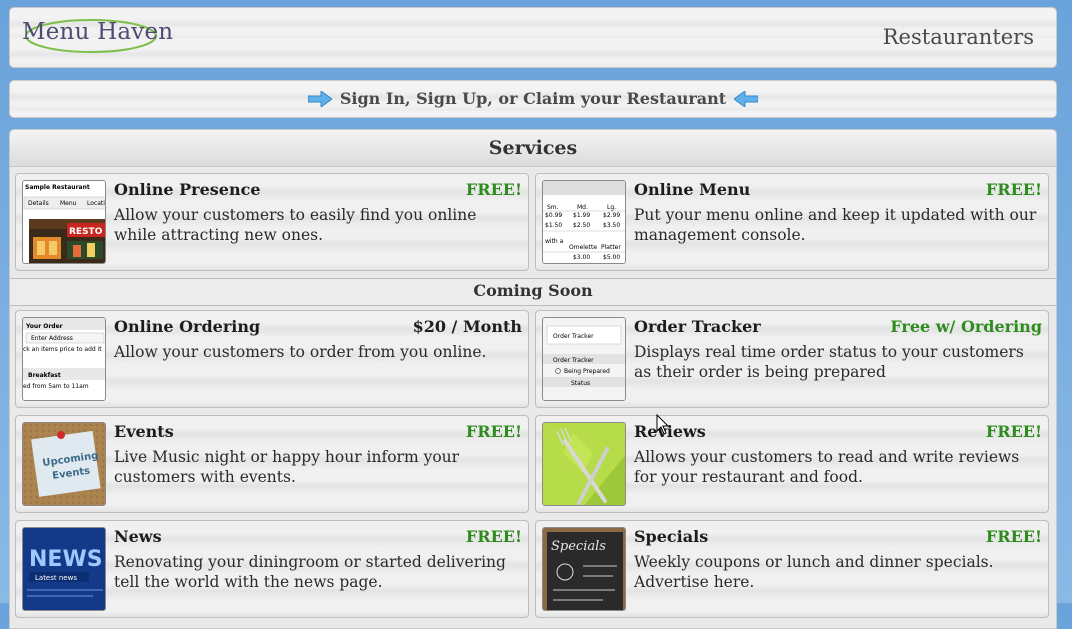 This screenshot has height=629, width=1072. Describe the element at coordinates (52, 338) in the screenshot. I see `svg-text: Enter Address` at that location.